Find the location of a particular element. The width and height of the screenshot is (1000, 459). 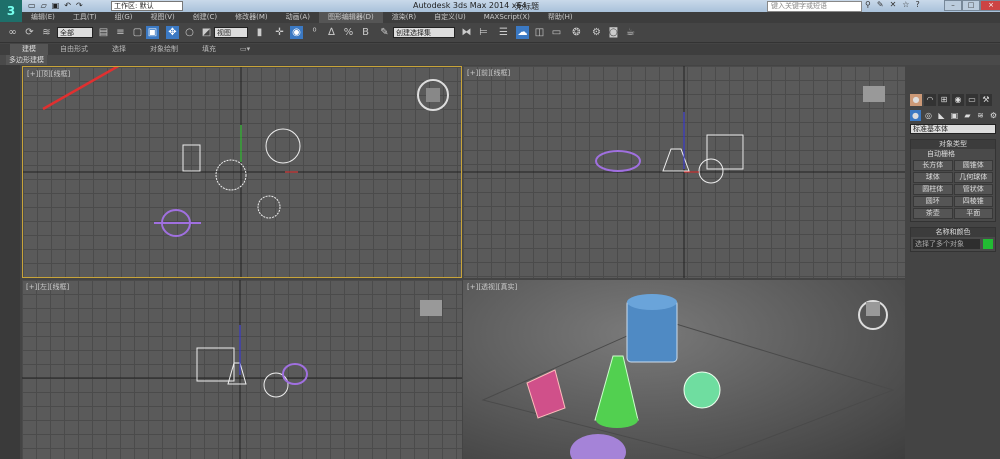

redo-icon: ↷ is located at coordinates (79, 5).